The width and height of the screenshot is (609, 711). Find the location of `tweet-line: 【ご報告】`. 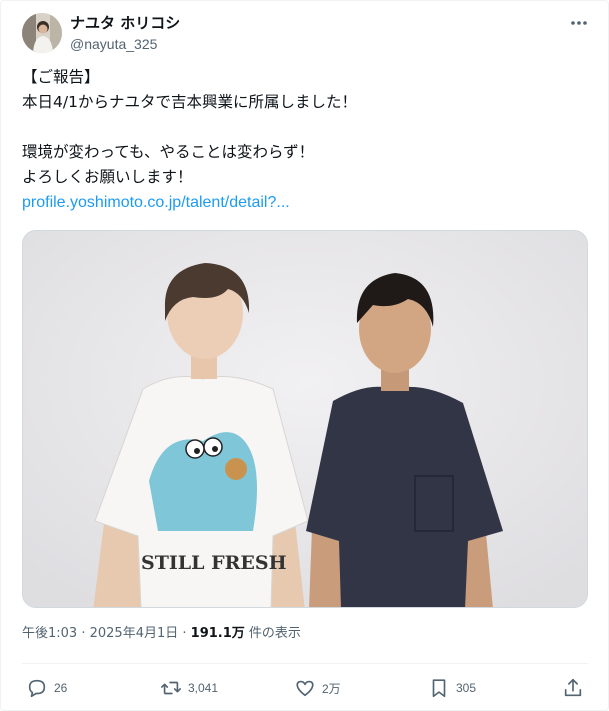

tweet-line: 【ご報告】 is located at coordinates (61, 77).